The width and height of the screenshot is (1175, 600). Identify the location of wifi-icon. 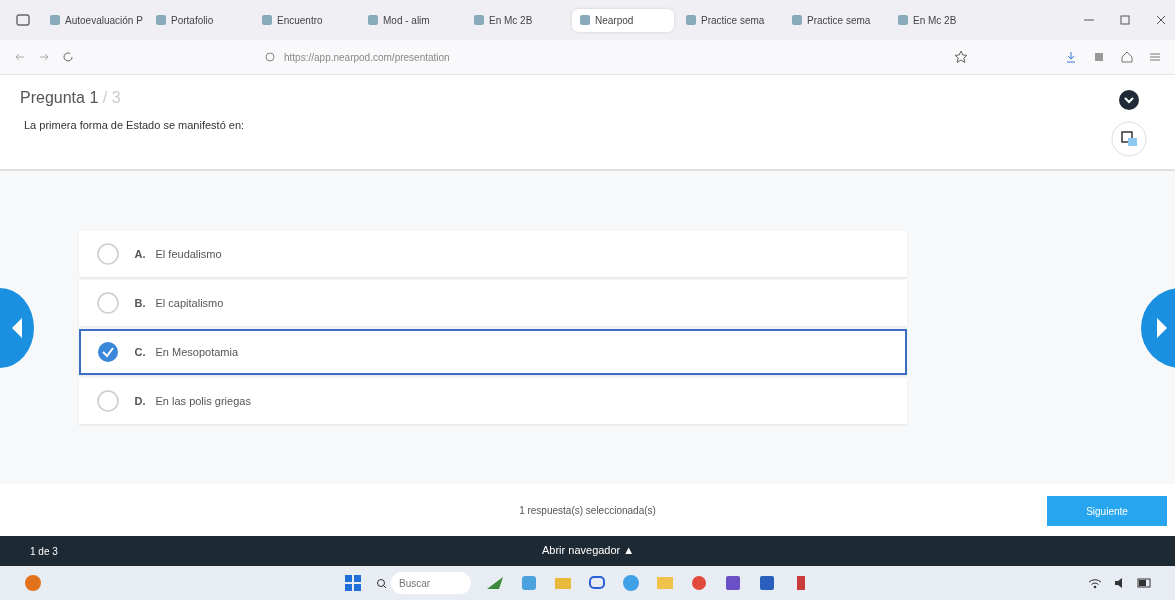
(1095, 583).